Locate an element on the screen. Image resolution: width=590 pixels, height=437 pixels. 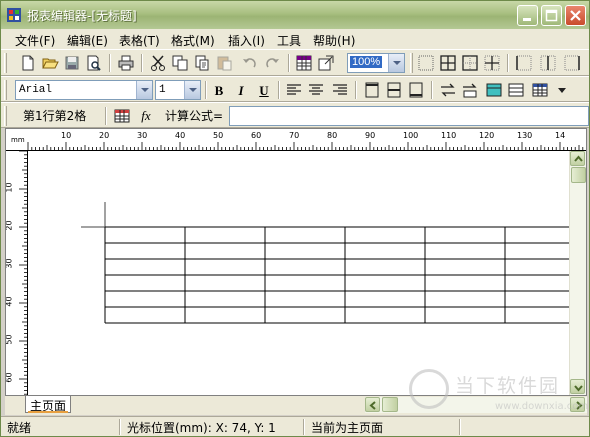
export-button is located at coordinates (326, 63).